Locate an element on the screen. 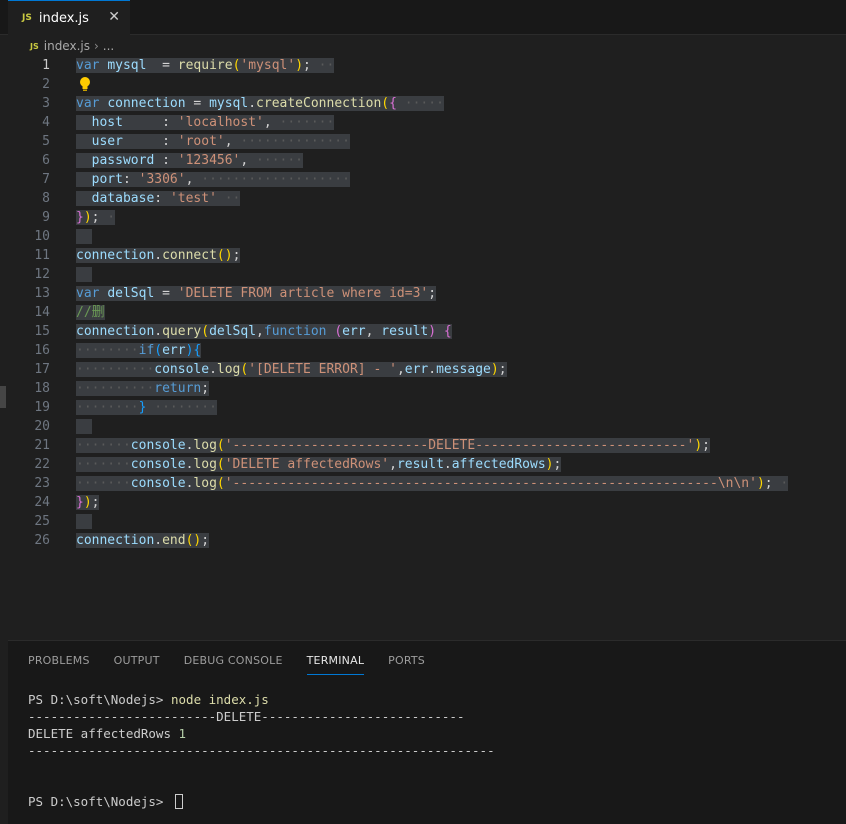  code-text: //删 is located at coordinates (90, 312).